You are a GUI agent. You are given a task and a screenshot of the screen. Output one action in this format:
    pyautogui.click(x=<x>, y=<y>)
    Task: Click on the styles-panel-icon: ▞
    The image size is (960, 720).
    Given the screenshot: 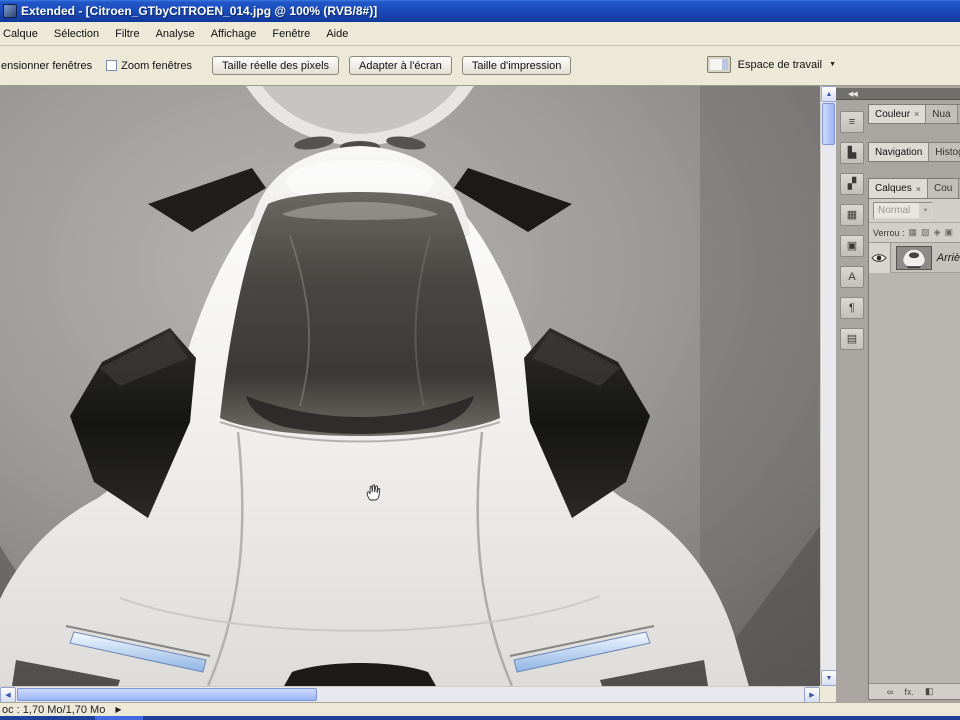 What is the action you would take?
    pyautogui.click(x=852, y=184)
    